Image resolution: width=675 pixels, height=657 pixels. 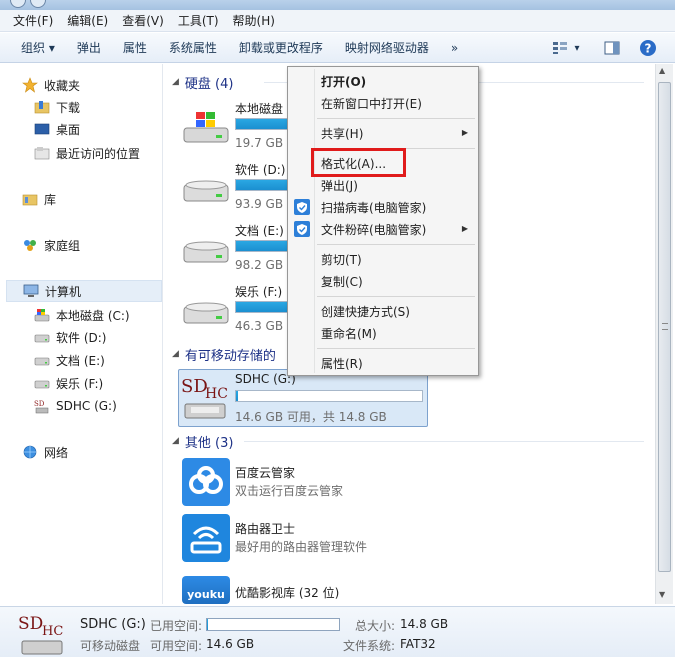 I want to click on grip-icon, so click(x=665, y=326).